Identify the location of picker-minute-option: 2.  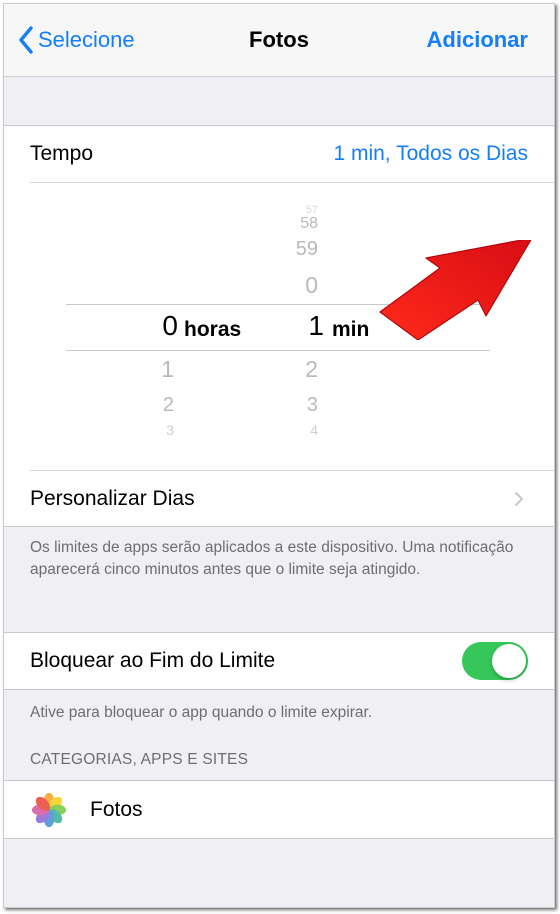
(297, 369).